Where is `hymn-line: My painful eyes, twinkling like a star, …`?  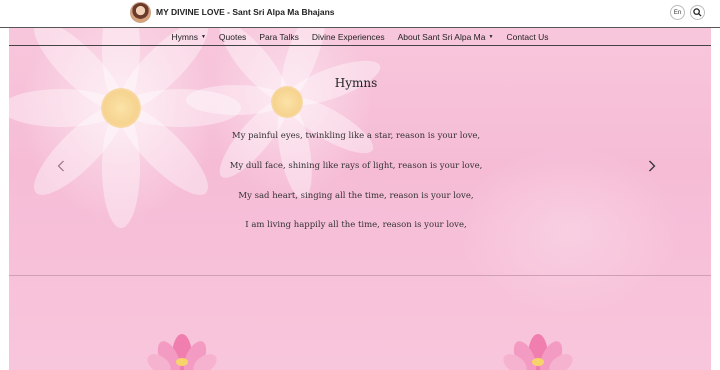 hymn-line: My painful eyes, twinkling like a star, … is located at coordinates (356, 136).